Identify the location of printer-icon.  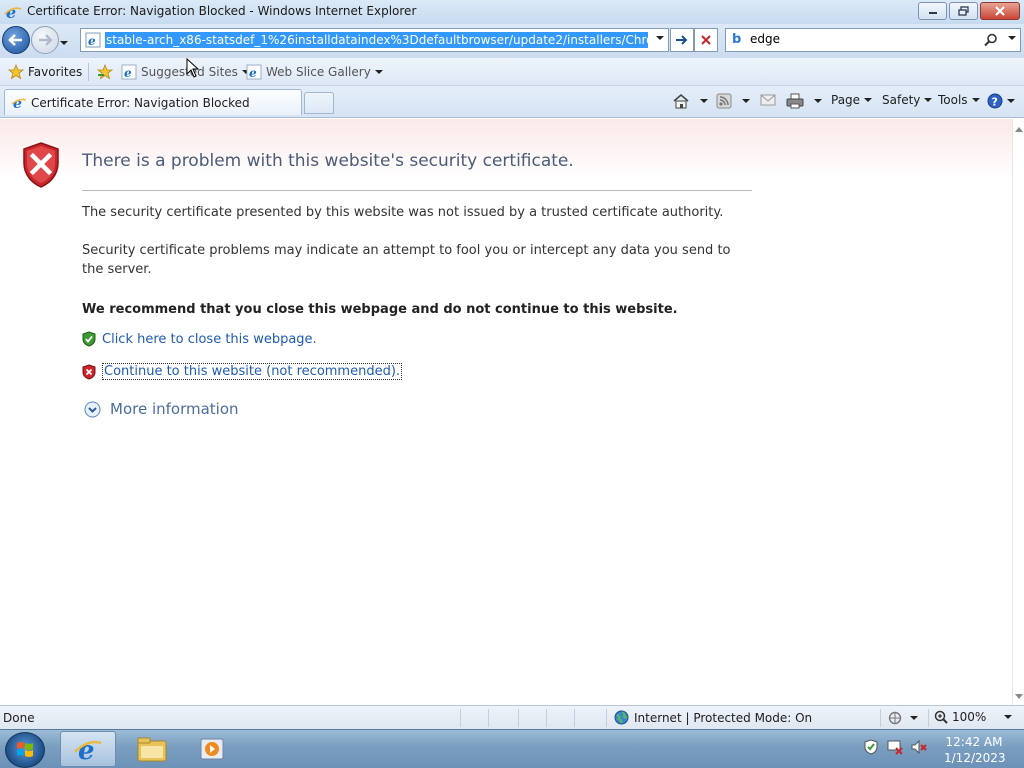
(795, 101).